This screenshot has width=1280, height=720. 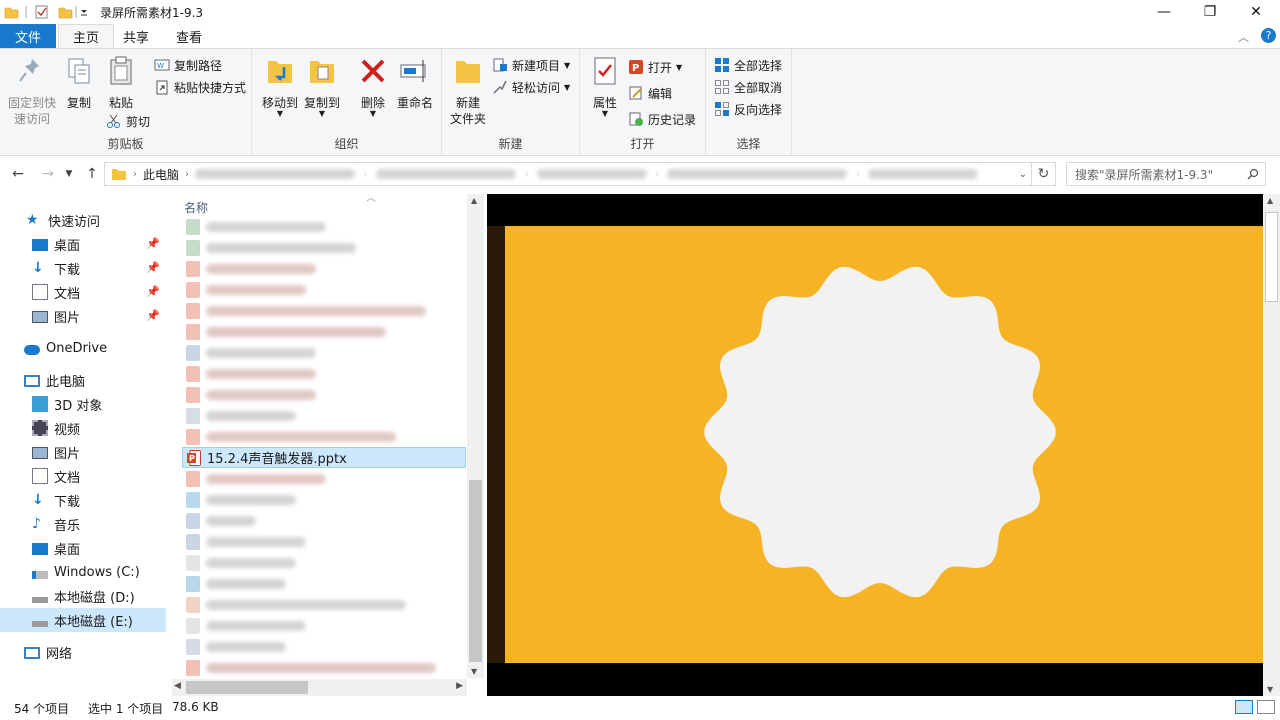 I want to click on large-icons-view-icon, so click(x=1266, y=707).